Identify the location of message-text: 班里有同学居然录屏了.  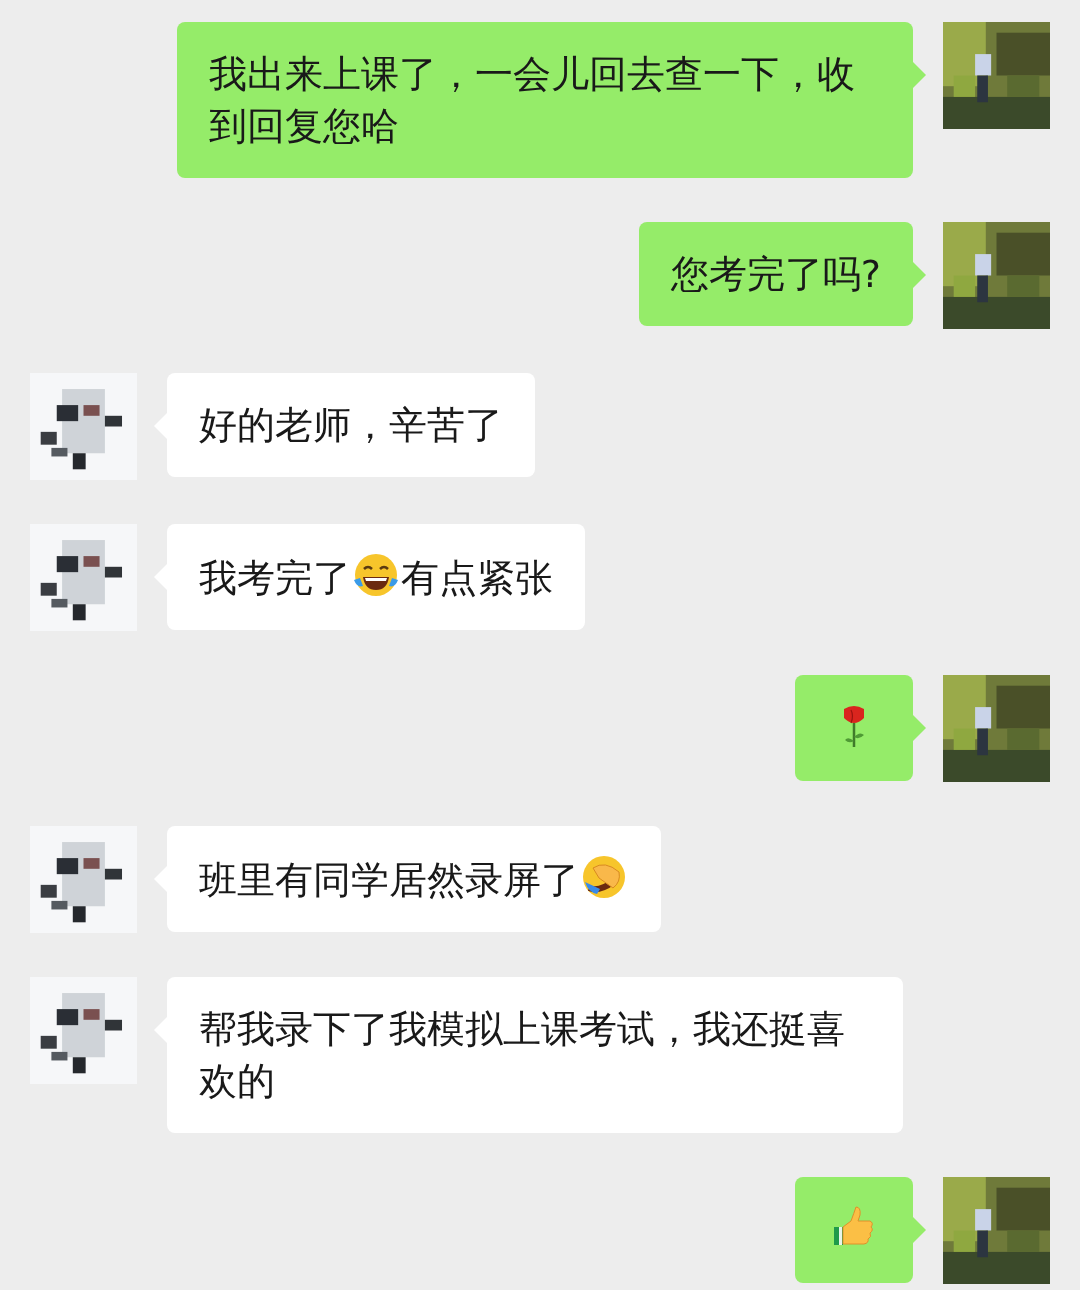
(389, 880).